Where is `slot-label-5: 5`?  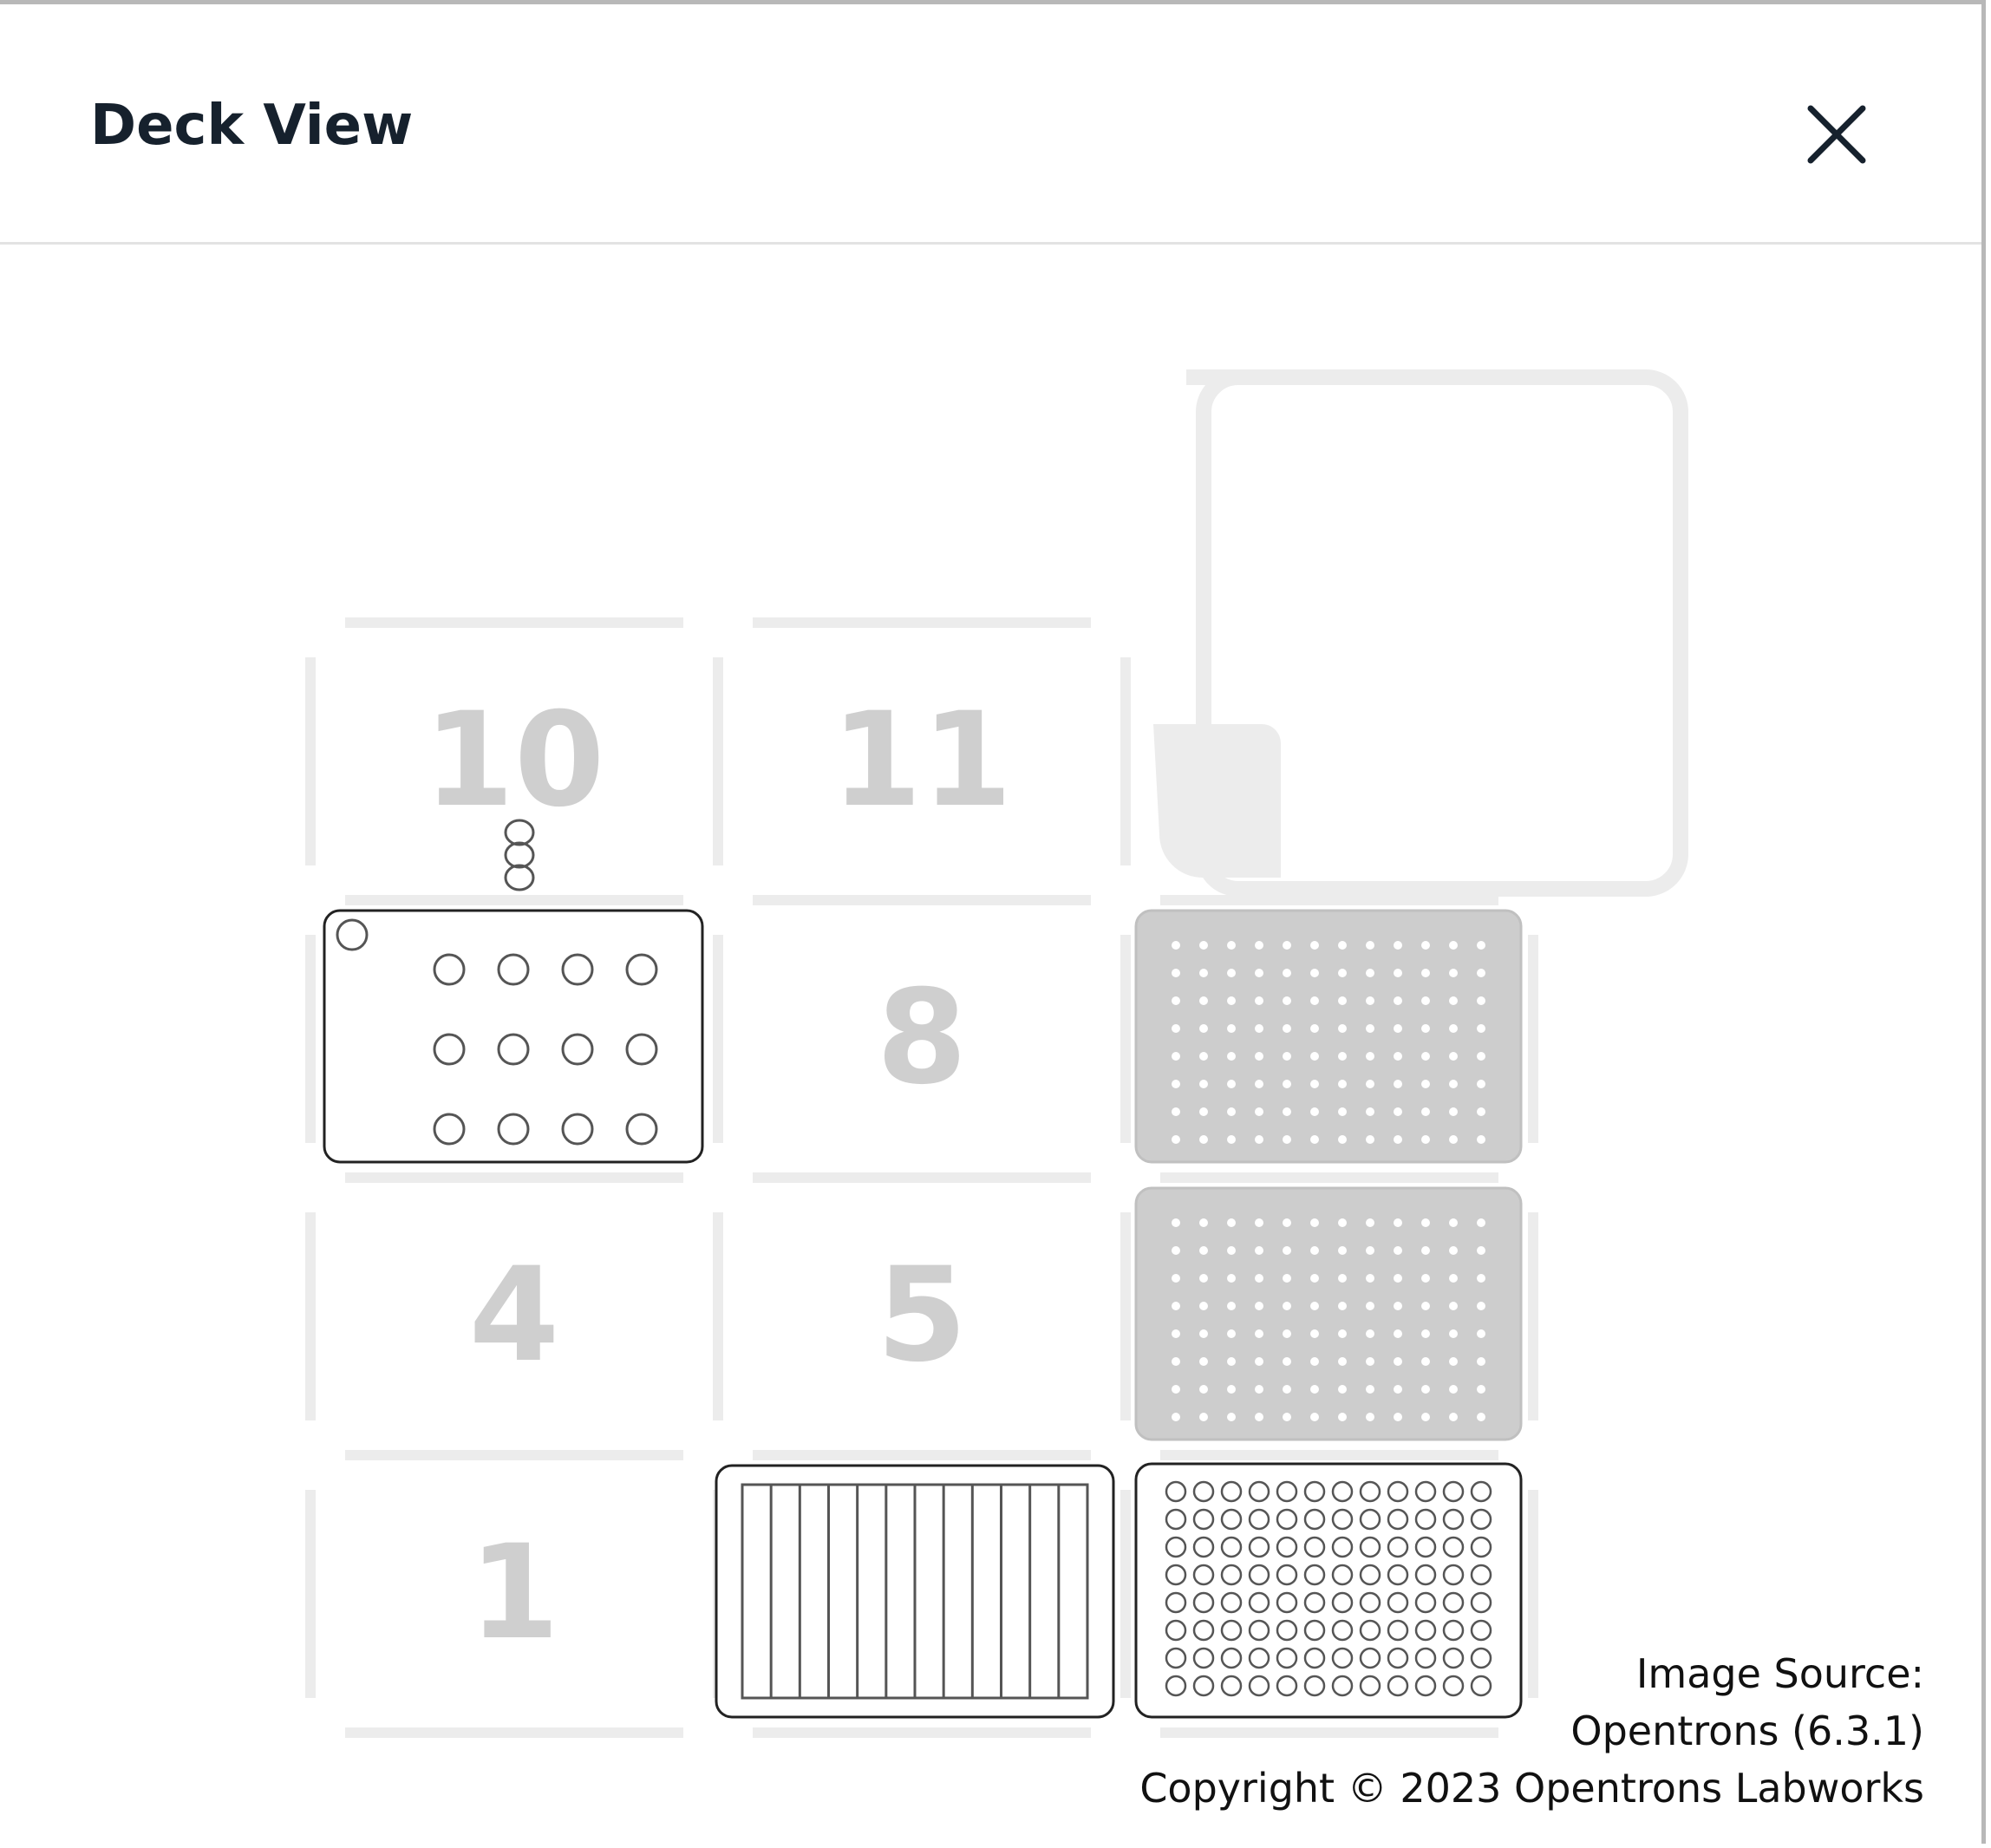
slot-label-5: 5 is located at coordinates (922, 1315).